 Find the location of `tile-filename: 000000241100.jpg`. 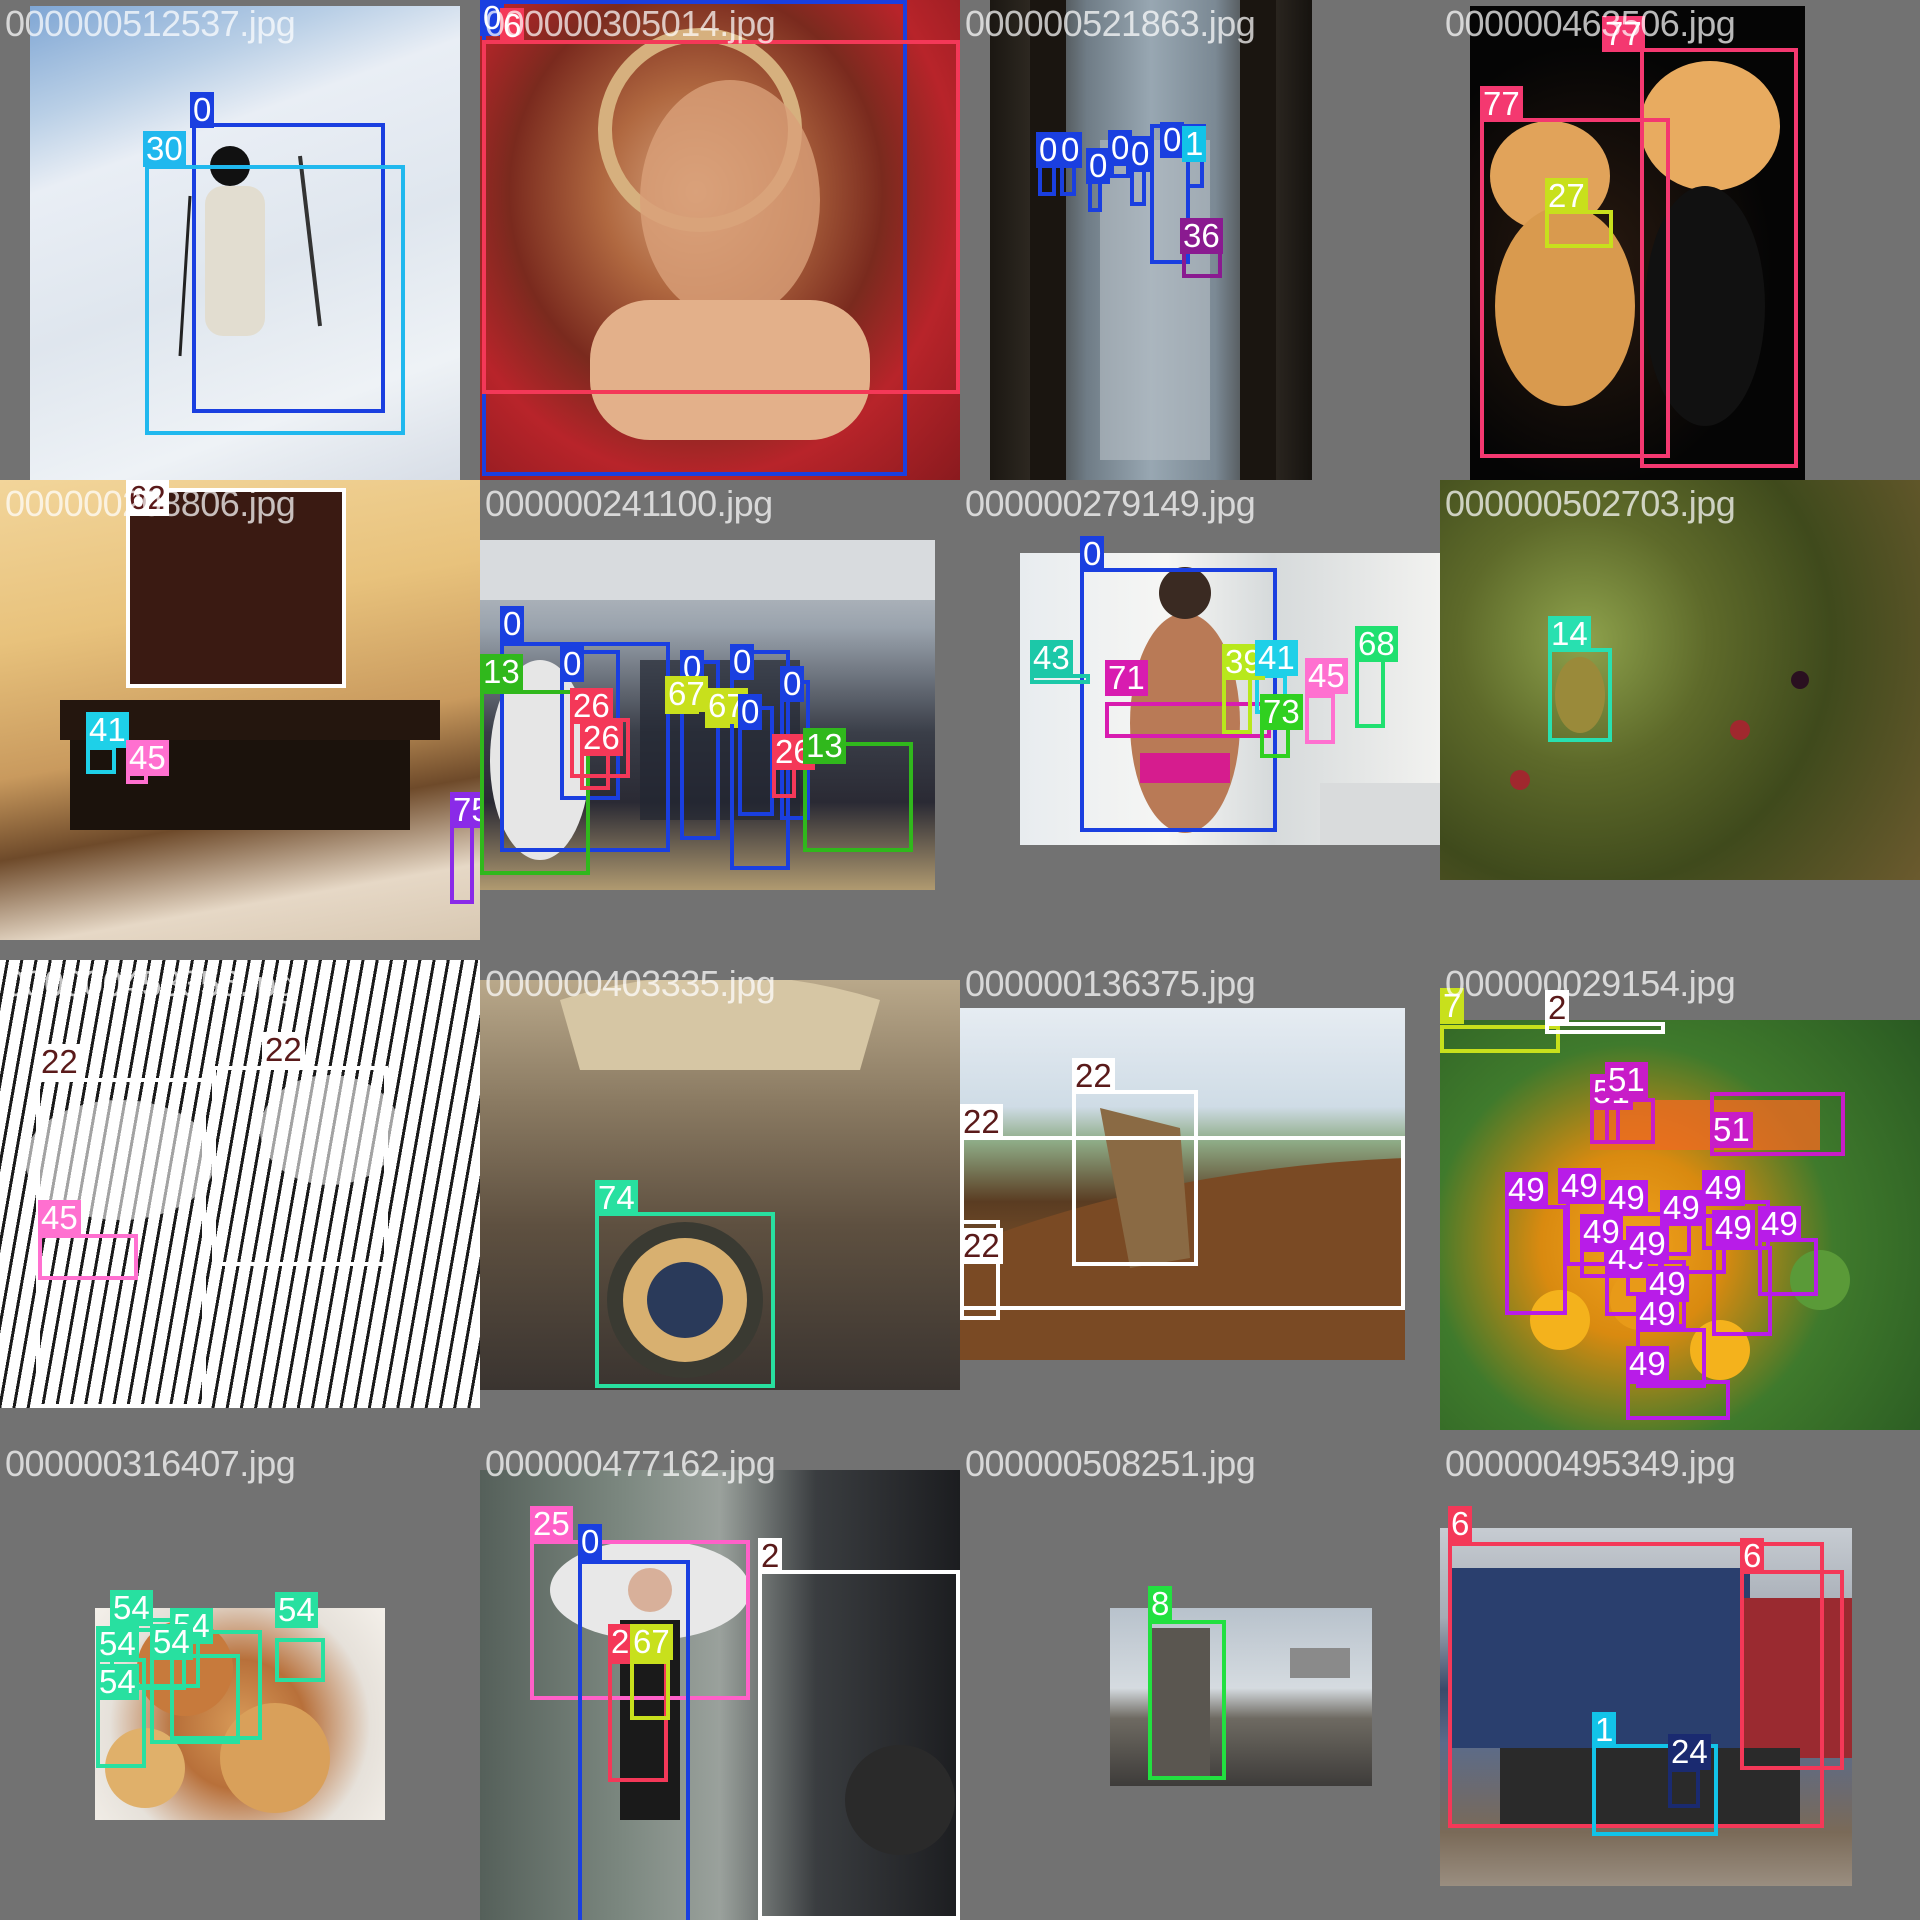

tile-filename: 000000241100.jpg is located at coordinates (629, 503).